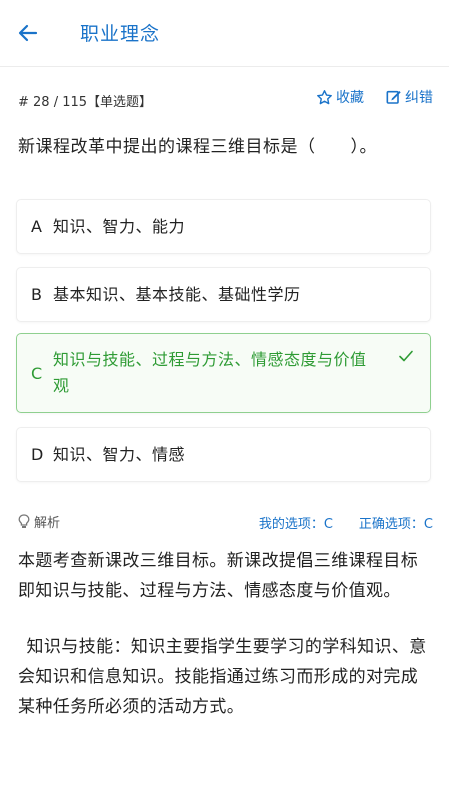  What do you see at coordinates (224, 33) in the screenshot?
I see `top-bar: 职业理念` at bounding box center [224, 33].